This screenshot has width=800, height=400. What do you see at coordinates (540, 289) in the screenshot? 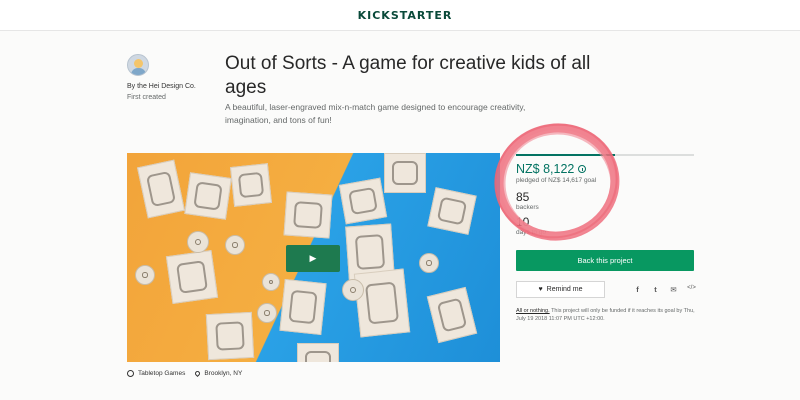
I see `heart-icon: ♥` at bounding box center [540, 289].